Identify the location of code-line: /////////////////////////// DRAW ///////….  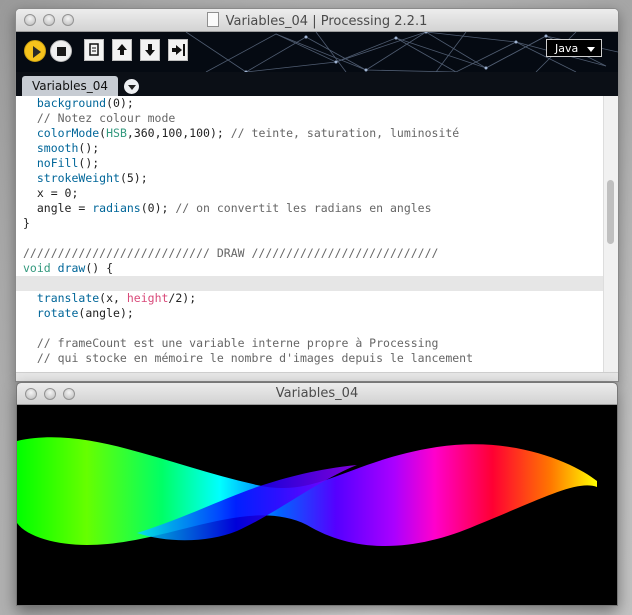
(310, 253).